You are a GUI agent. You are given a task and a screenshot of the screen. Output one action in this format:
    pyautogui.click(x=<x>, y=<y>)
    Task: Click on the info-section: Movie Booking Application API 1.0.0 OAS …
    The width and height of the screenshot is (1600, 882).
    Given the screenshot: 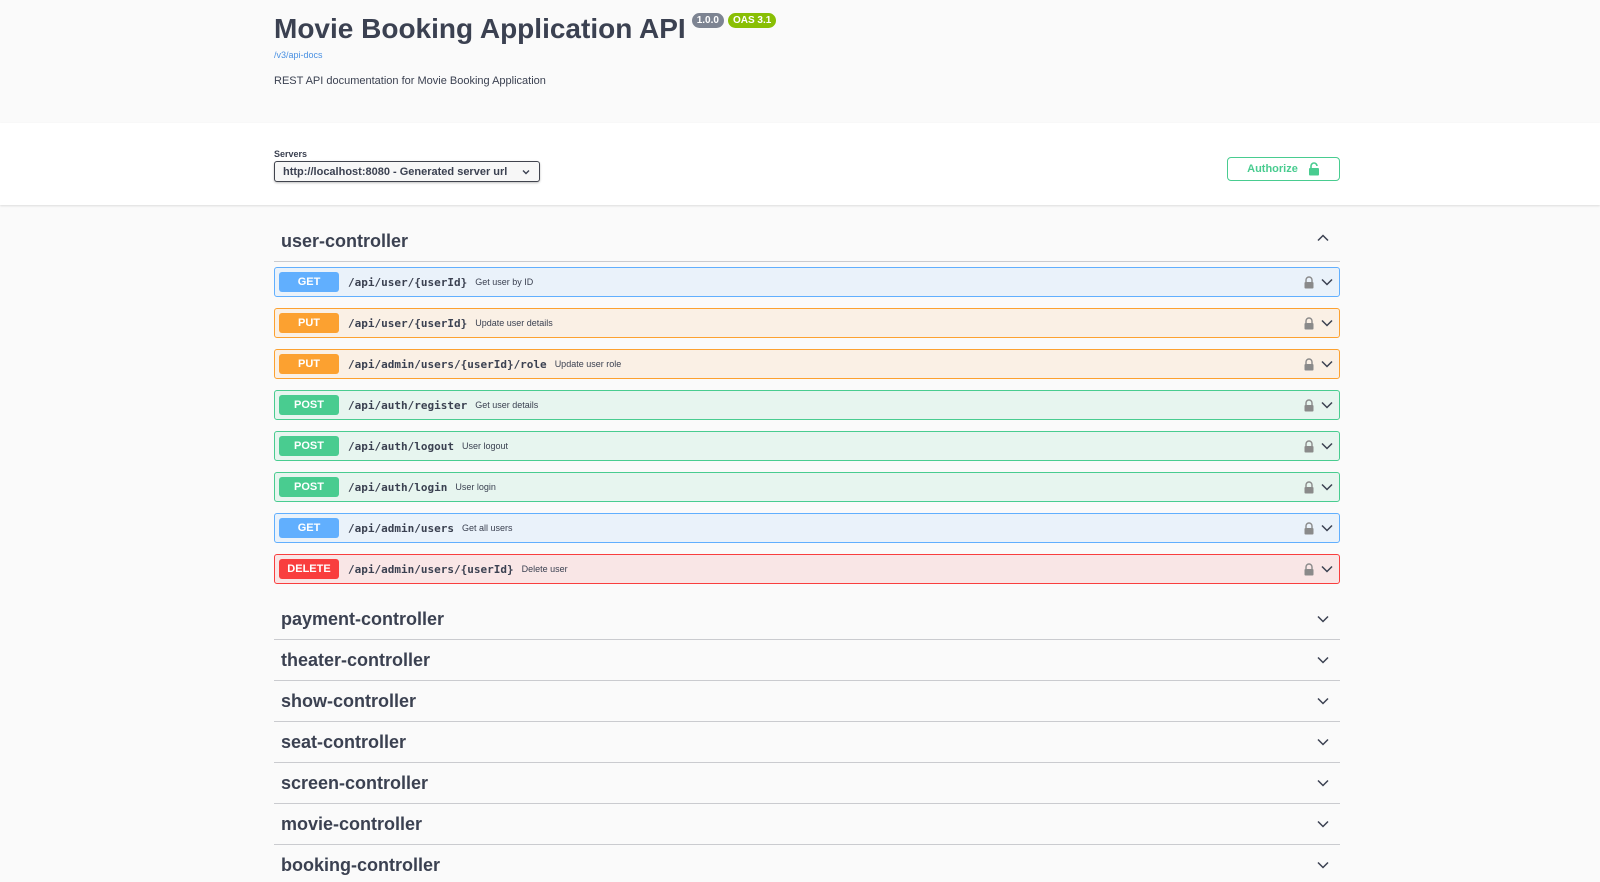 What is the action you would take?
    pyautogui.click(x=800, y=61)
    